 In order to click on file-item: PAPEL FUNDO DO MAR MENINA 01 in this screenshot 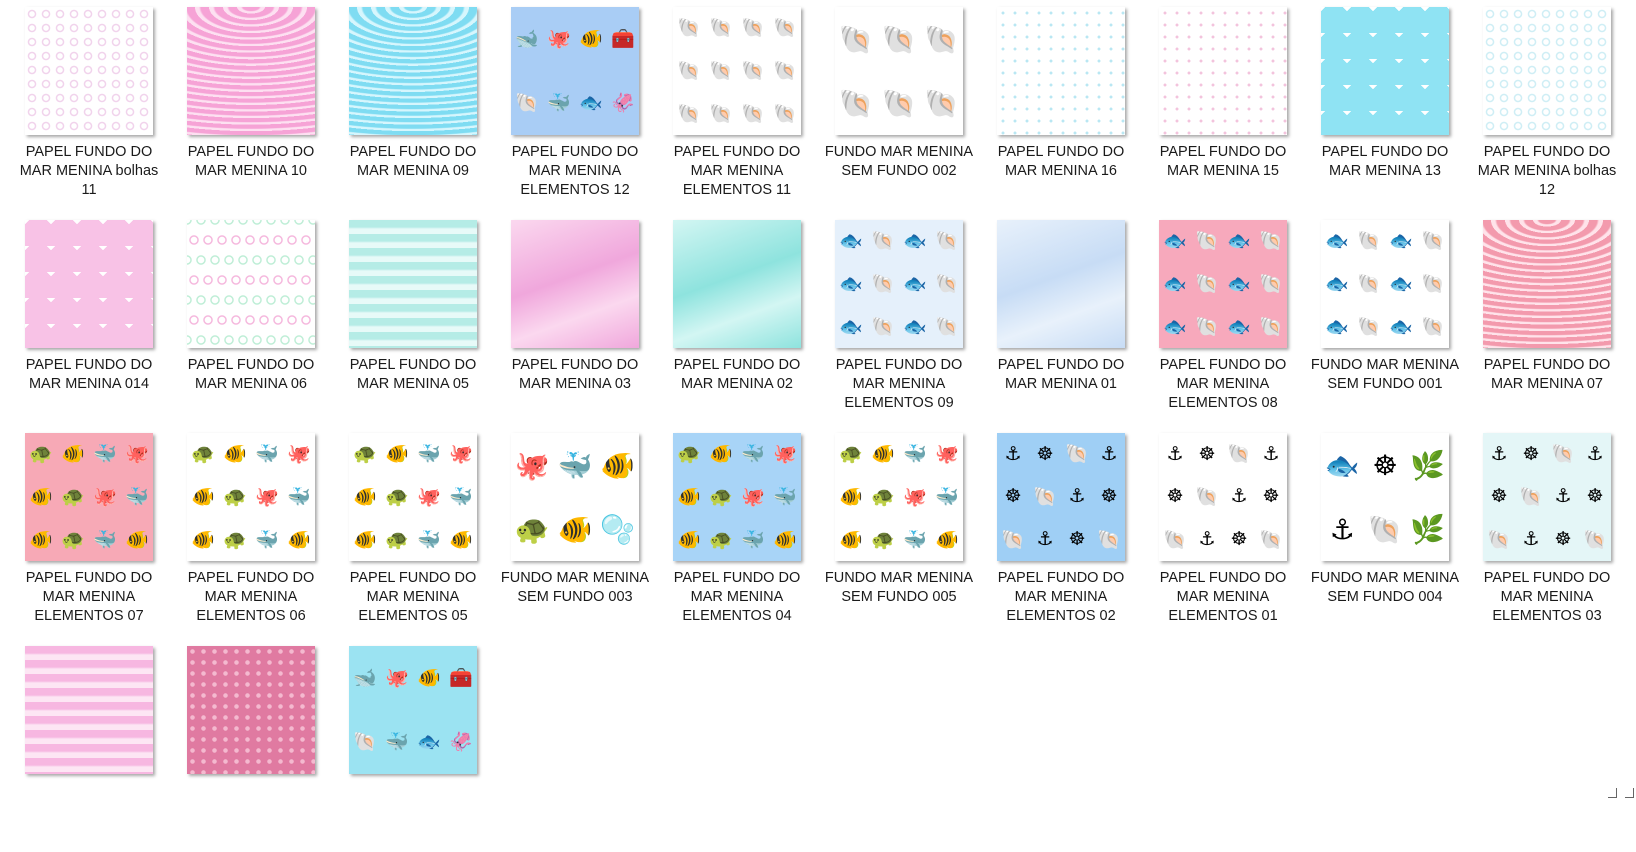, I will do `click(1061, 319)`.